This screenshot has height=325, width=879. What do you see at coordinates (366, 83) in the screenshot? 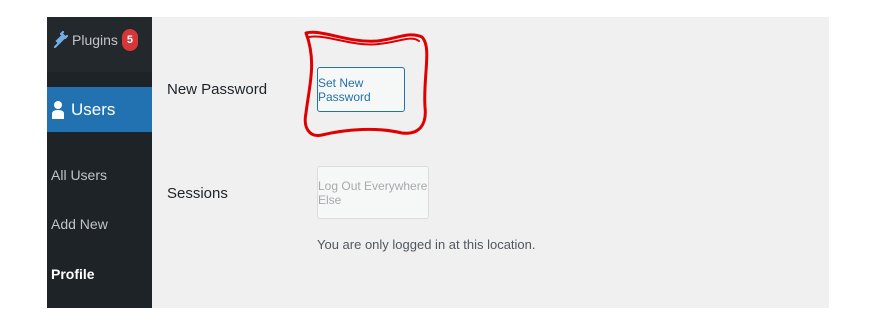
I see `red-annotation-scribble` at bounding box center [366, 83].